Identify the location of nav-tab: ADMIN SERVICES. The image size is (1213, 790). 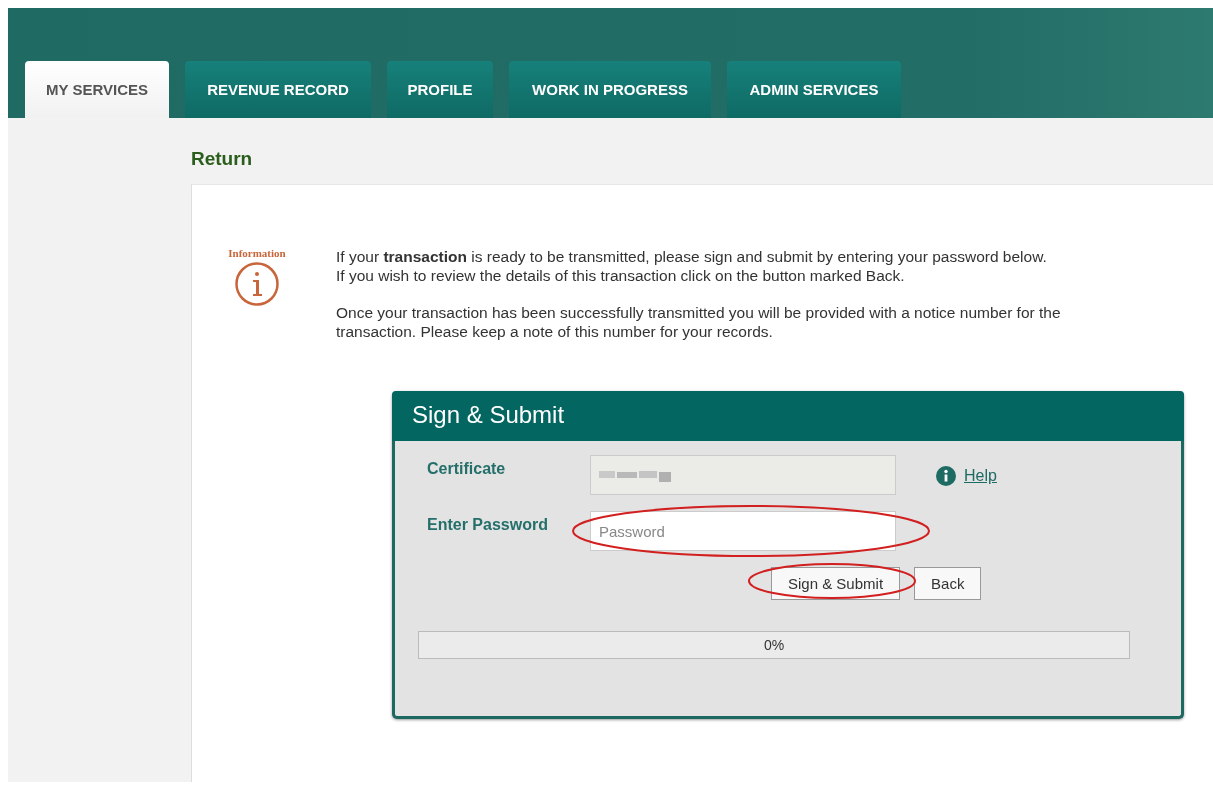
(814, 89).